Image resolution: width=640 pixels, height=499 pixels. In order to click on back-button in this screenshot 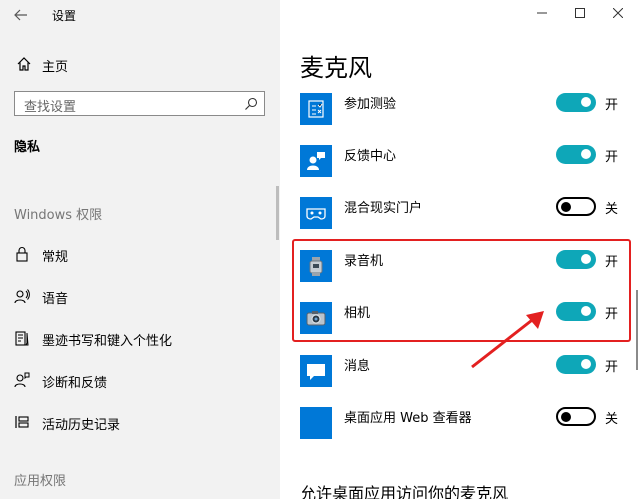, I will do `click(21, 15)`.